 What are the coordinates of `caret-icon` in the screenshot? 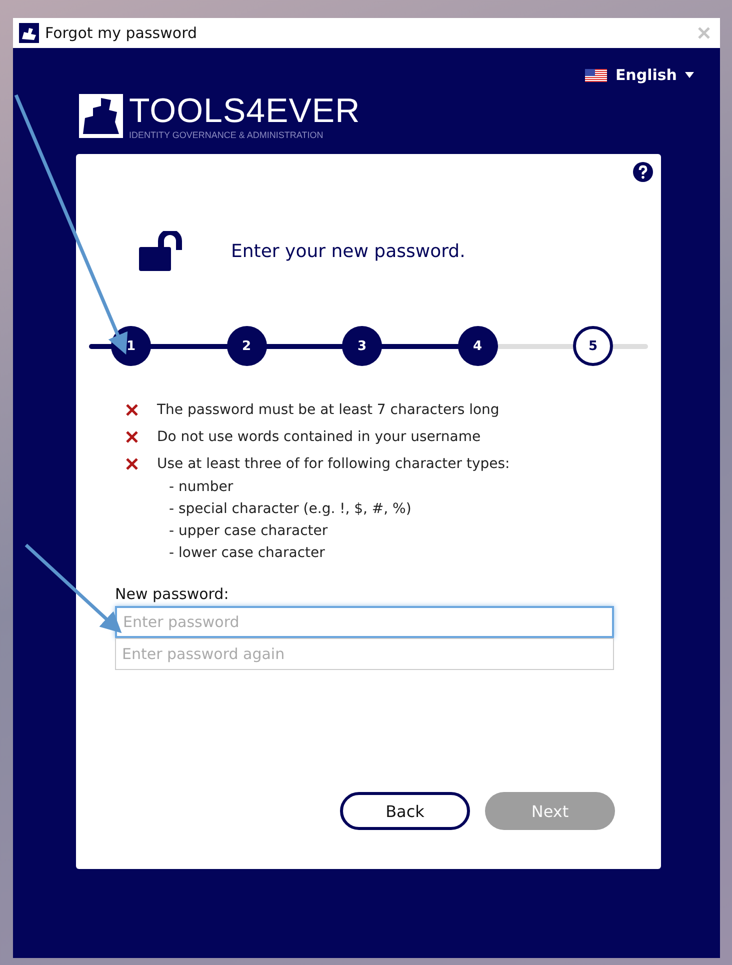 It's located at (689, 75).